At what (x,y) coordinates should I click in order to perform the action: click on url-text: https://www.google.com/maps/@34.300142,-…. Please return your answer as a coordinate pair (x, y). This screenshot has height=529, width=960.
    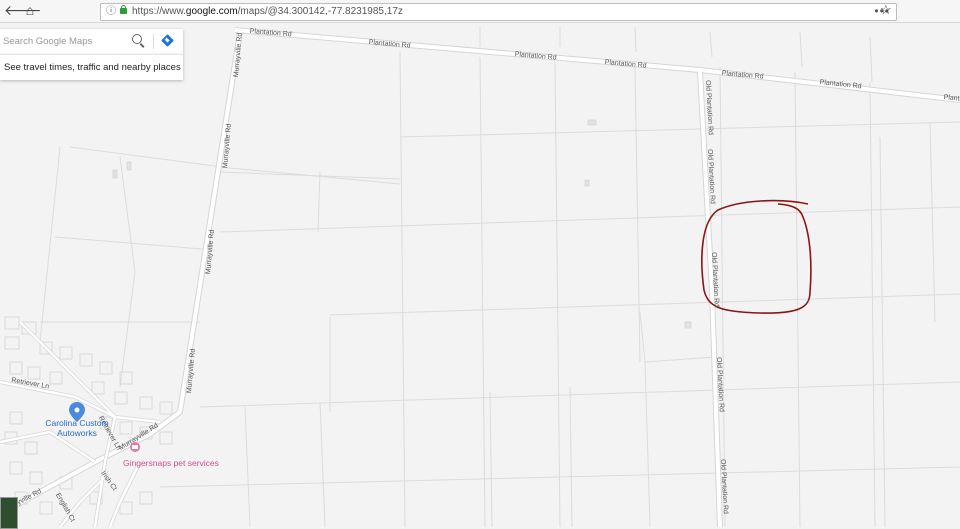
    Looking at the image, I should click on (267, 11).